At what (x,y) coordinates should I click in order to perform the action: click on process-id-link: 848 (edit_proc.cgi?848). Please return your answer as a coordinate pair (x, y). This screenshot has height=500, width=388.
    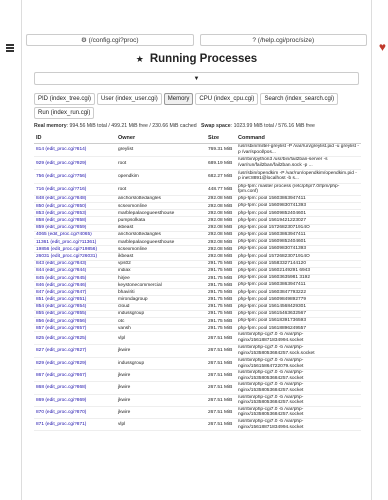
    Looking at the image, I should click on (75, 199).